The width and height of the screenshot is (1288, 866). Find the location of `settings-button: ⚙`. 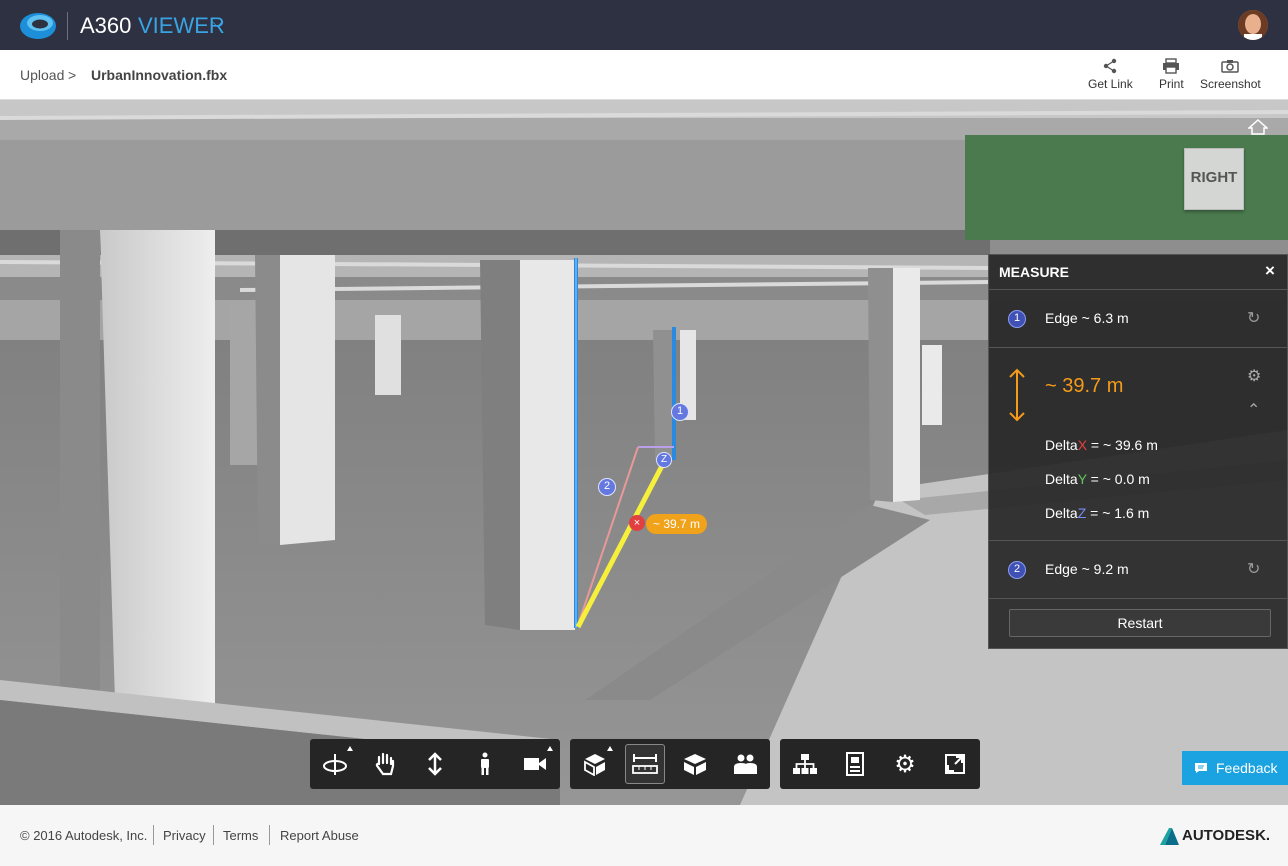

settings-button: ⚙ is located at coordinates (905, 764).